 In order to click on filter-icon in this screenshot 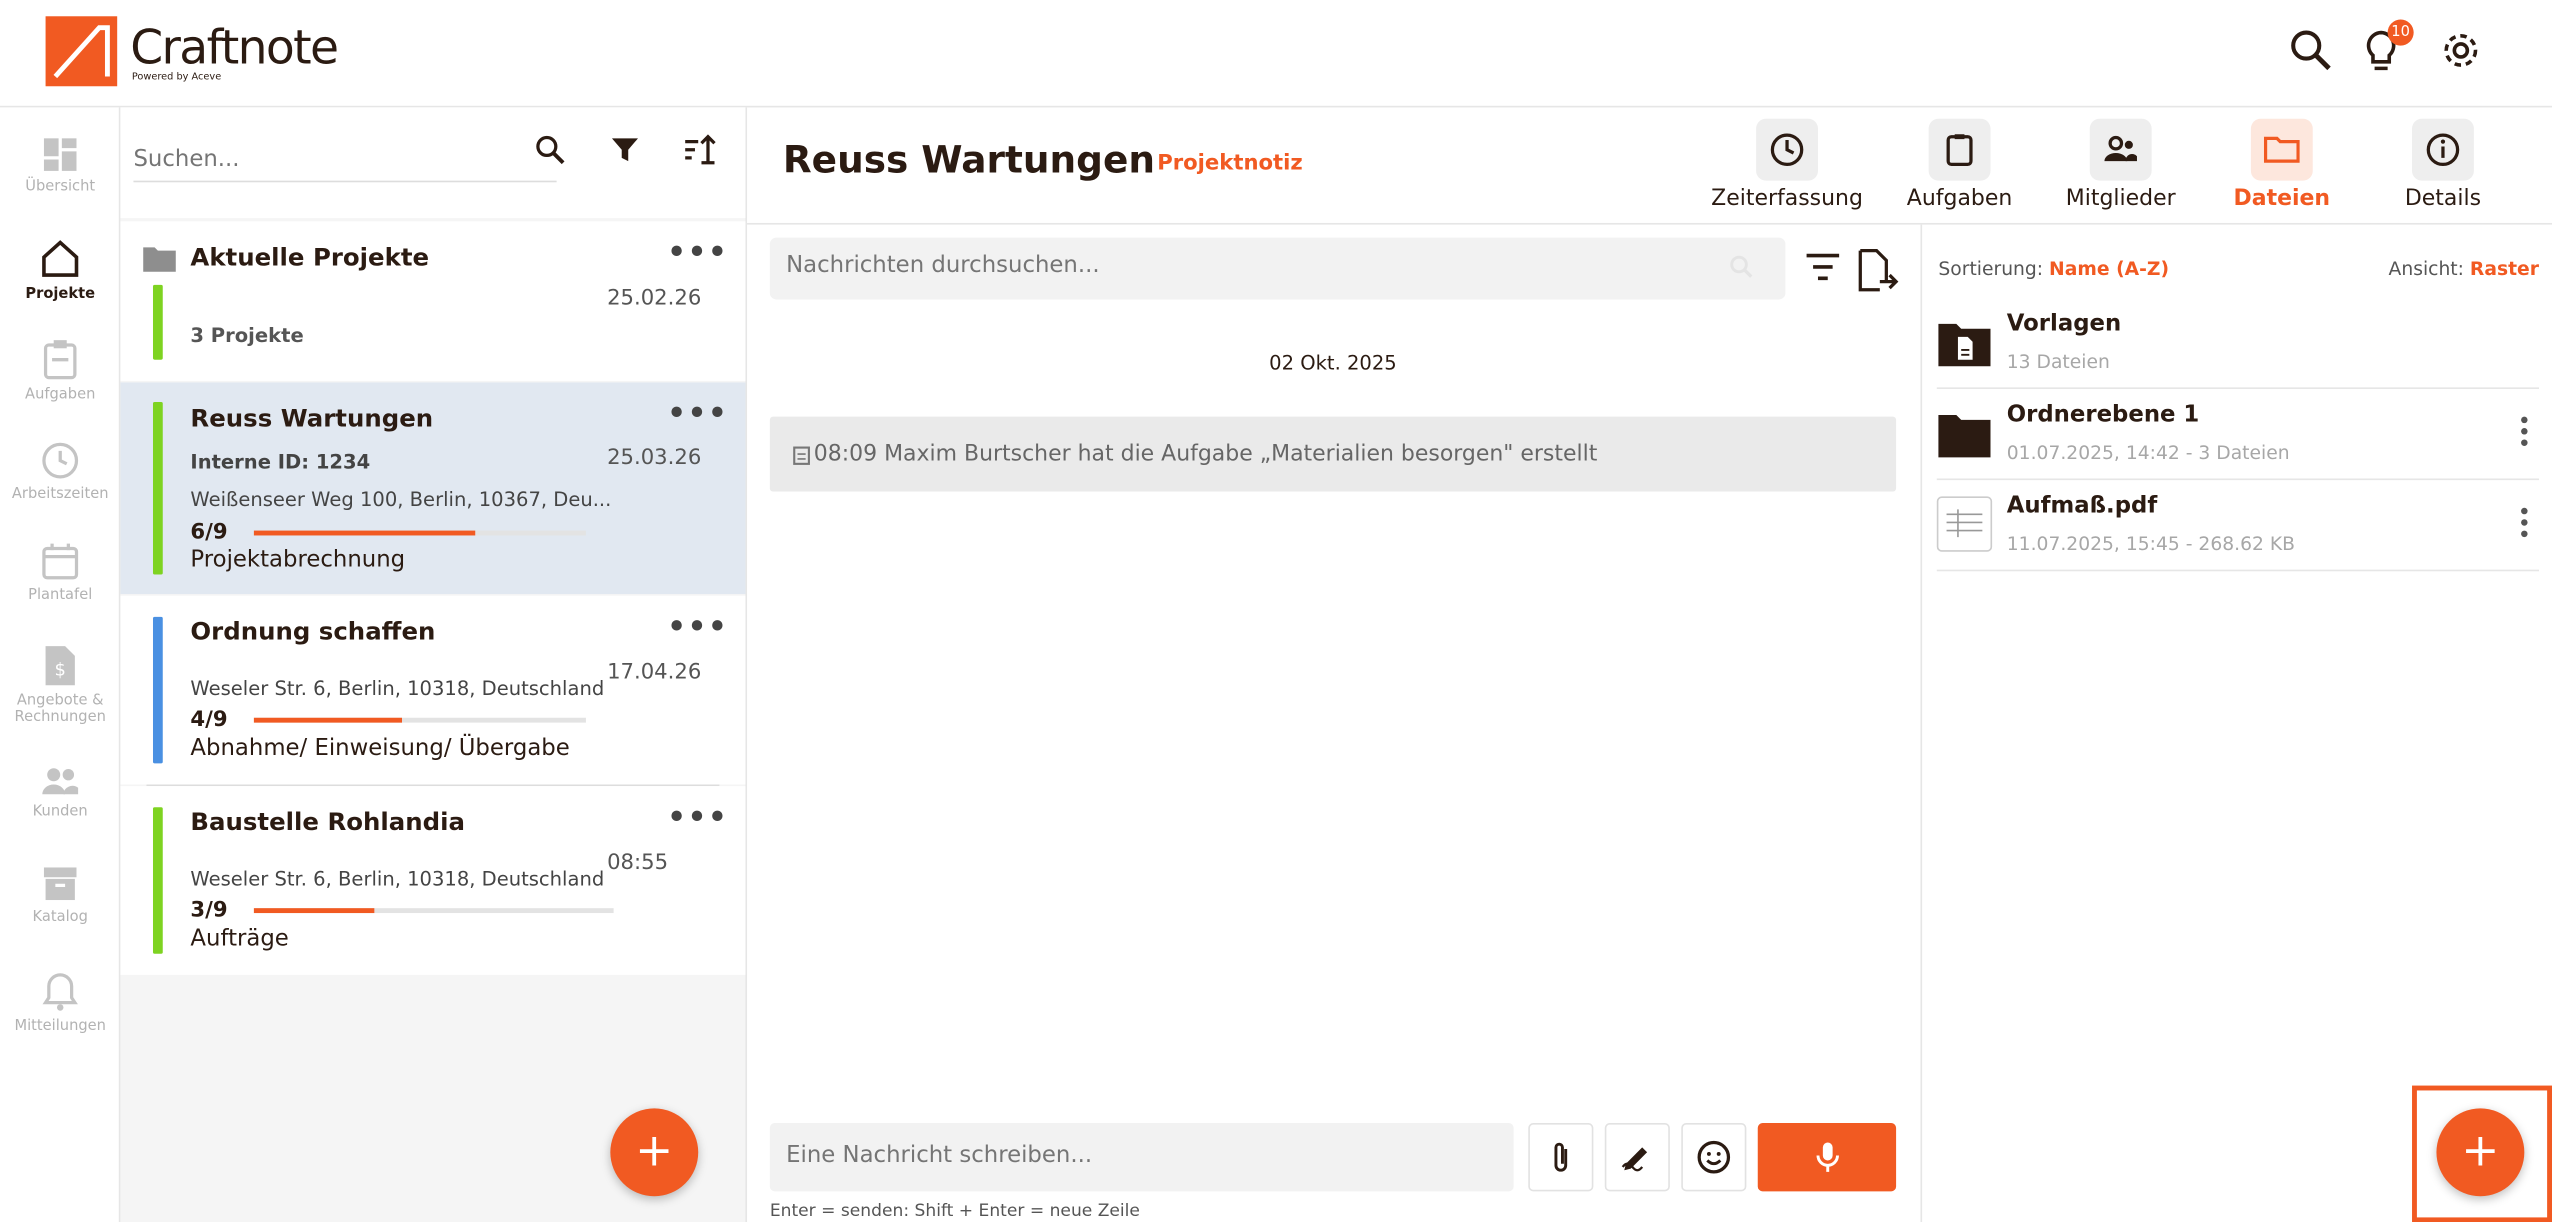, I will do `click(625, 149)`.